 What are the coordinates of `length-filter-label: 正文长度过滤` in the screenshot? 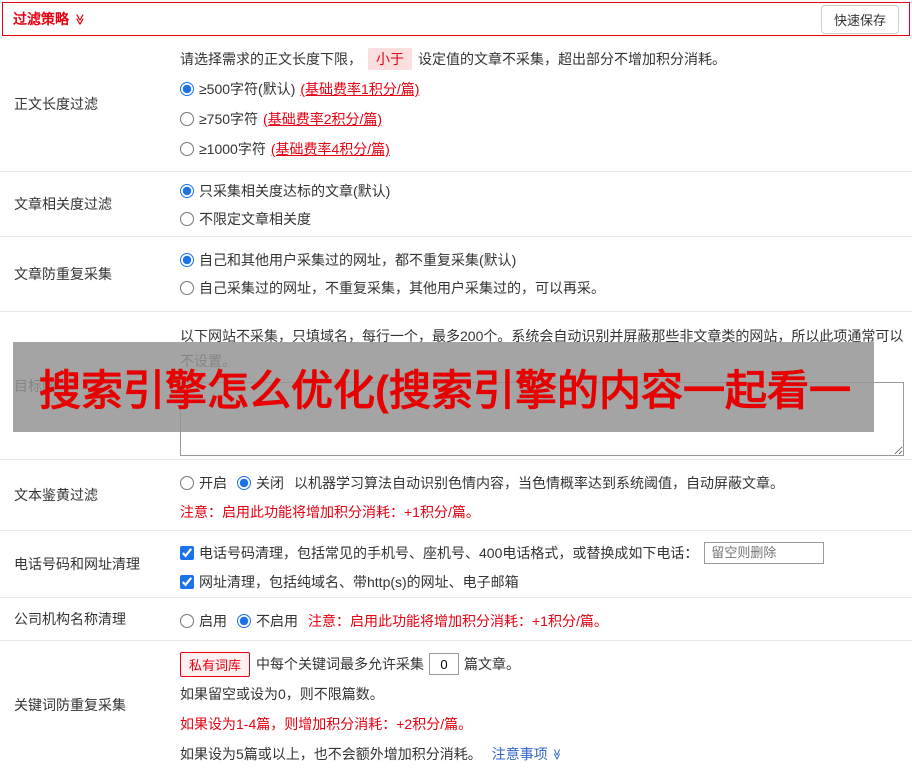 It's located at (56, 103).